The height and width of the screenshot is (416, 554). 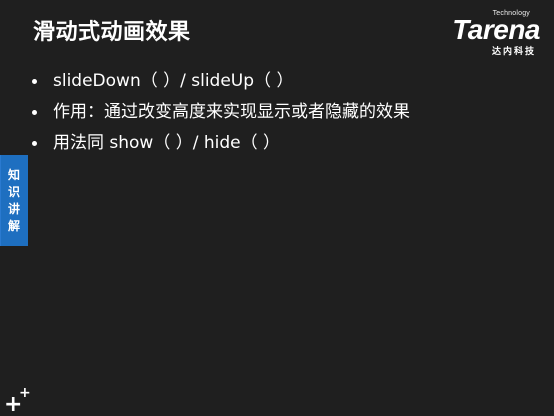 What do you see at coordinates (173, 80) in the screenshot?
I see `bullet-text: slideDown（ ）/ slideUp（ ）` at bounding box center [173, 80].